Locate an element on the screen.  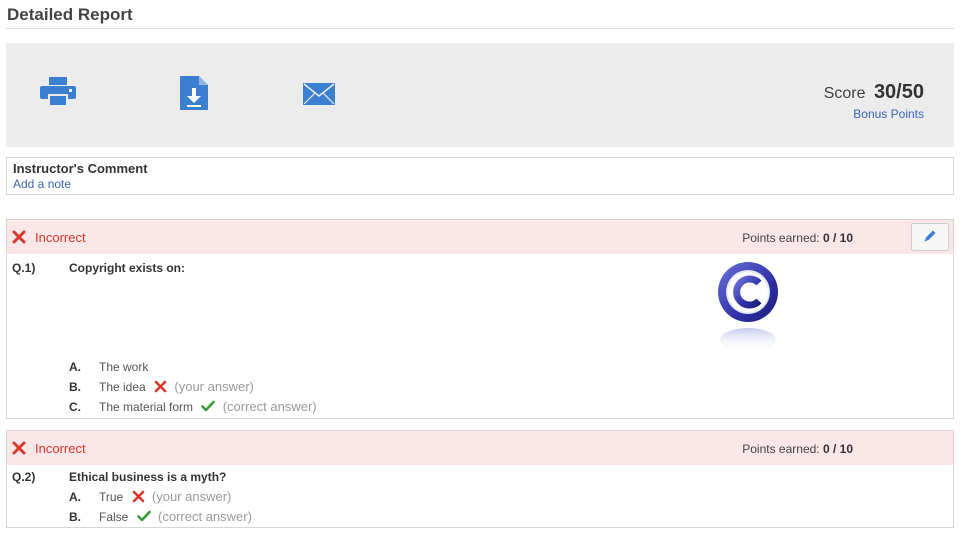
option-text: False is located at coordinates (114, 517).